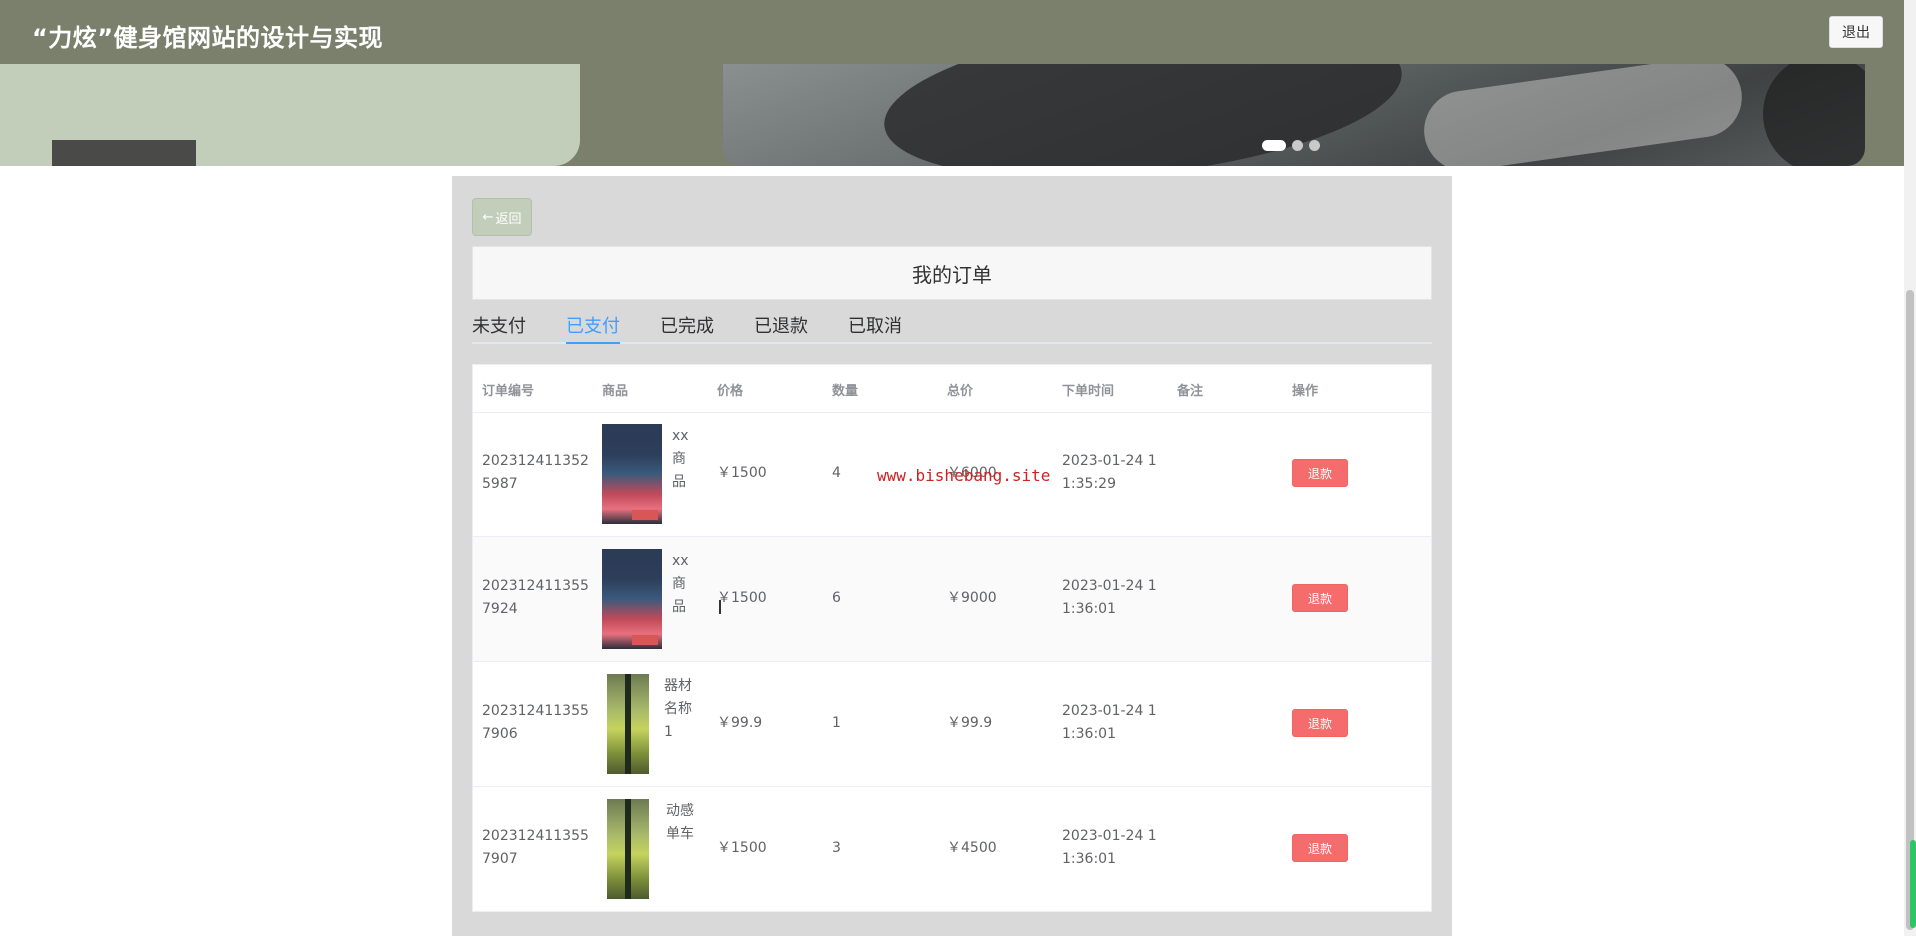  Describe the element at coordinates (593, 328) in the screenshot. I see `tab-paid: 已支付` at that location.